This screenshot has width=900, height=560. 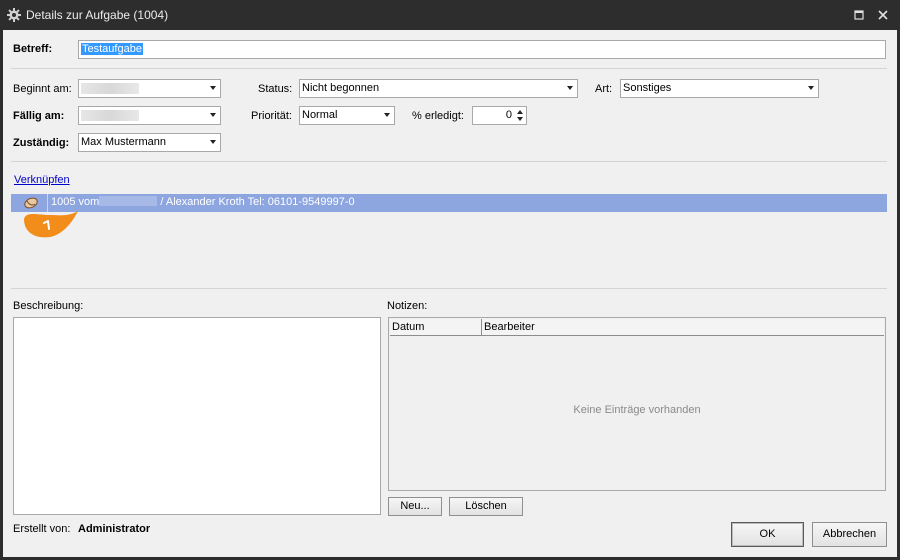 I want to click on notes-label: Notizen:, so click(x=407, y=306).